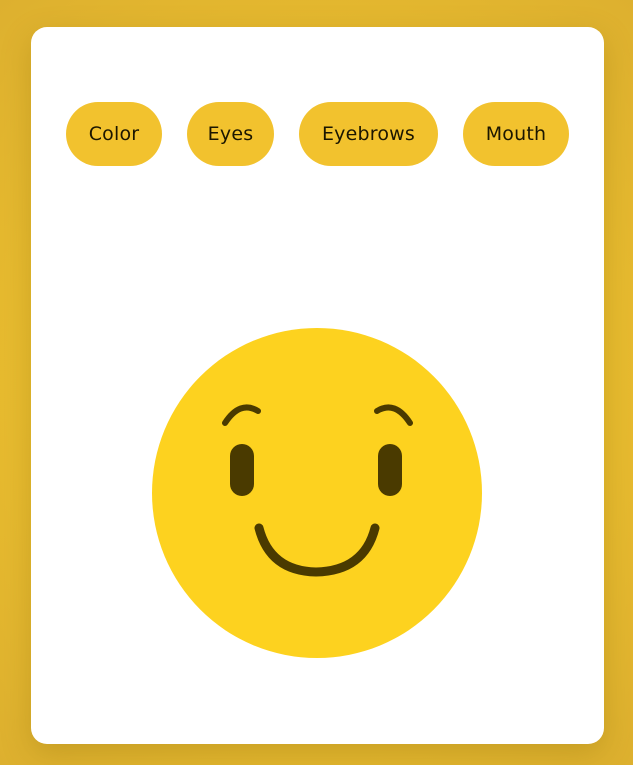  What do you see at coordinates (242, 470) in the screenshot?
I see `left-eye` at bounding box center [242, 470].